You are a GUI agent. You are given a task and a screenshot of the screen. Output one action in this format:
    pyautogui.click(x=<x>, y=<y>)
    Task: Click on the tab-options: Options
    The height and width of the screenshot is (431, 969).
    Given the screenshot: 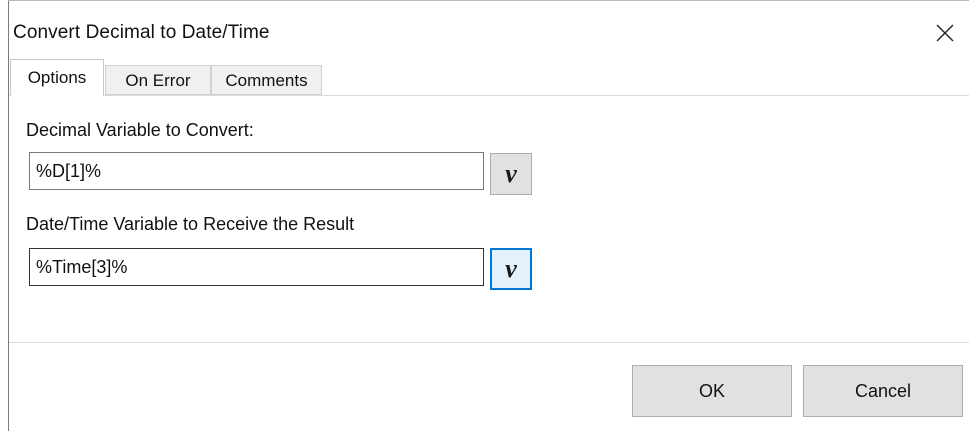 What is the action you would take?
    pyautogui.click(x=57, y=77)
    